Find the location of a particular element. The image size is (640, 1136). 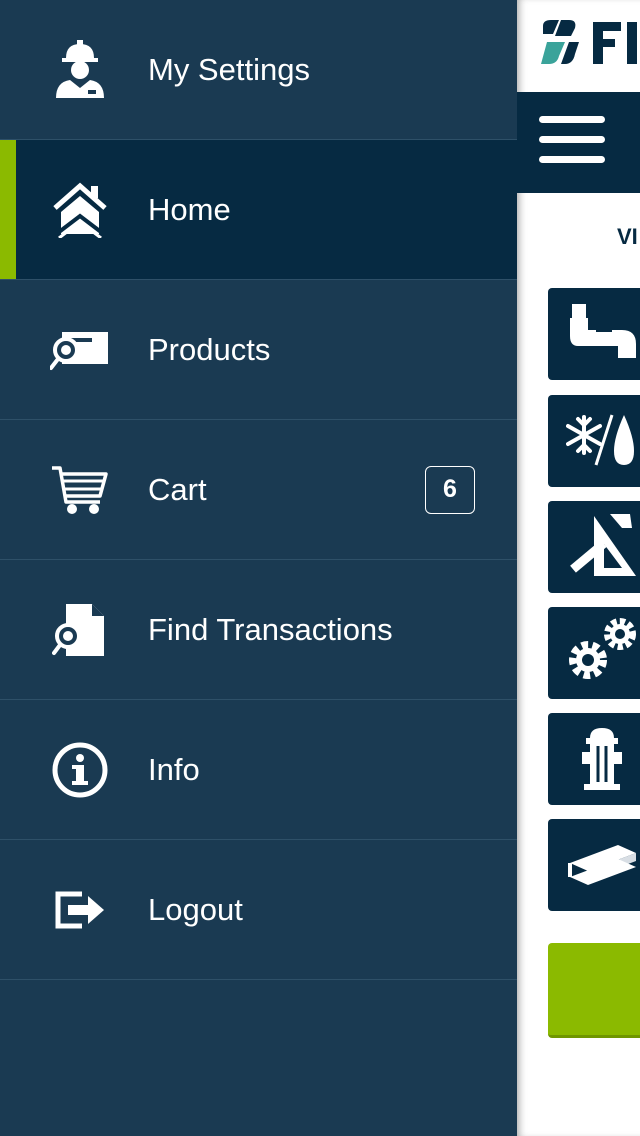

category-tile-hvac is located at coordinates (594, 441).